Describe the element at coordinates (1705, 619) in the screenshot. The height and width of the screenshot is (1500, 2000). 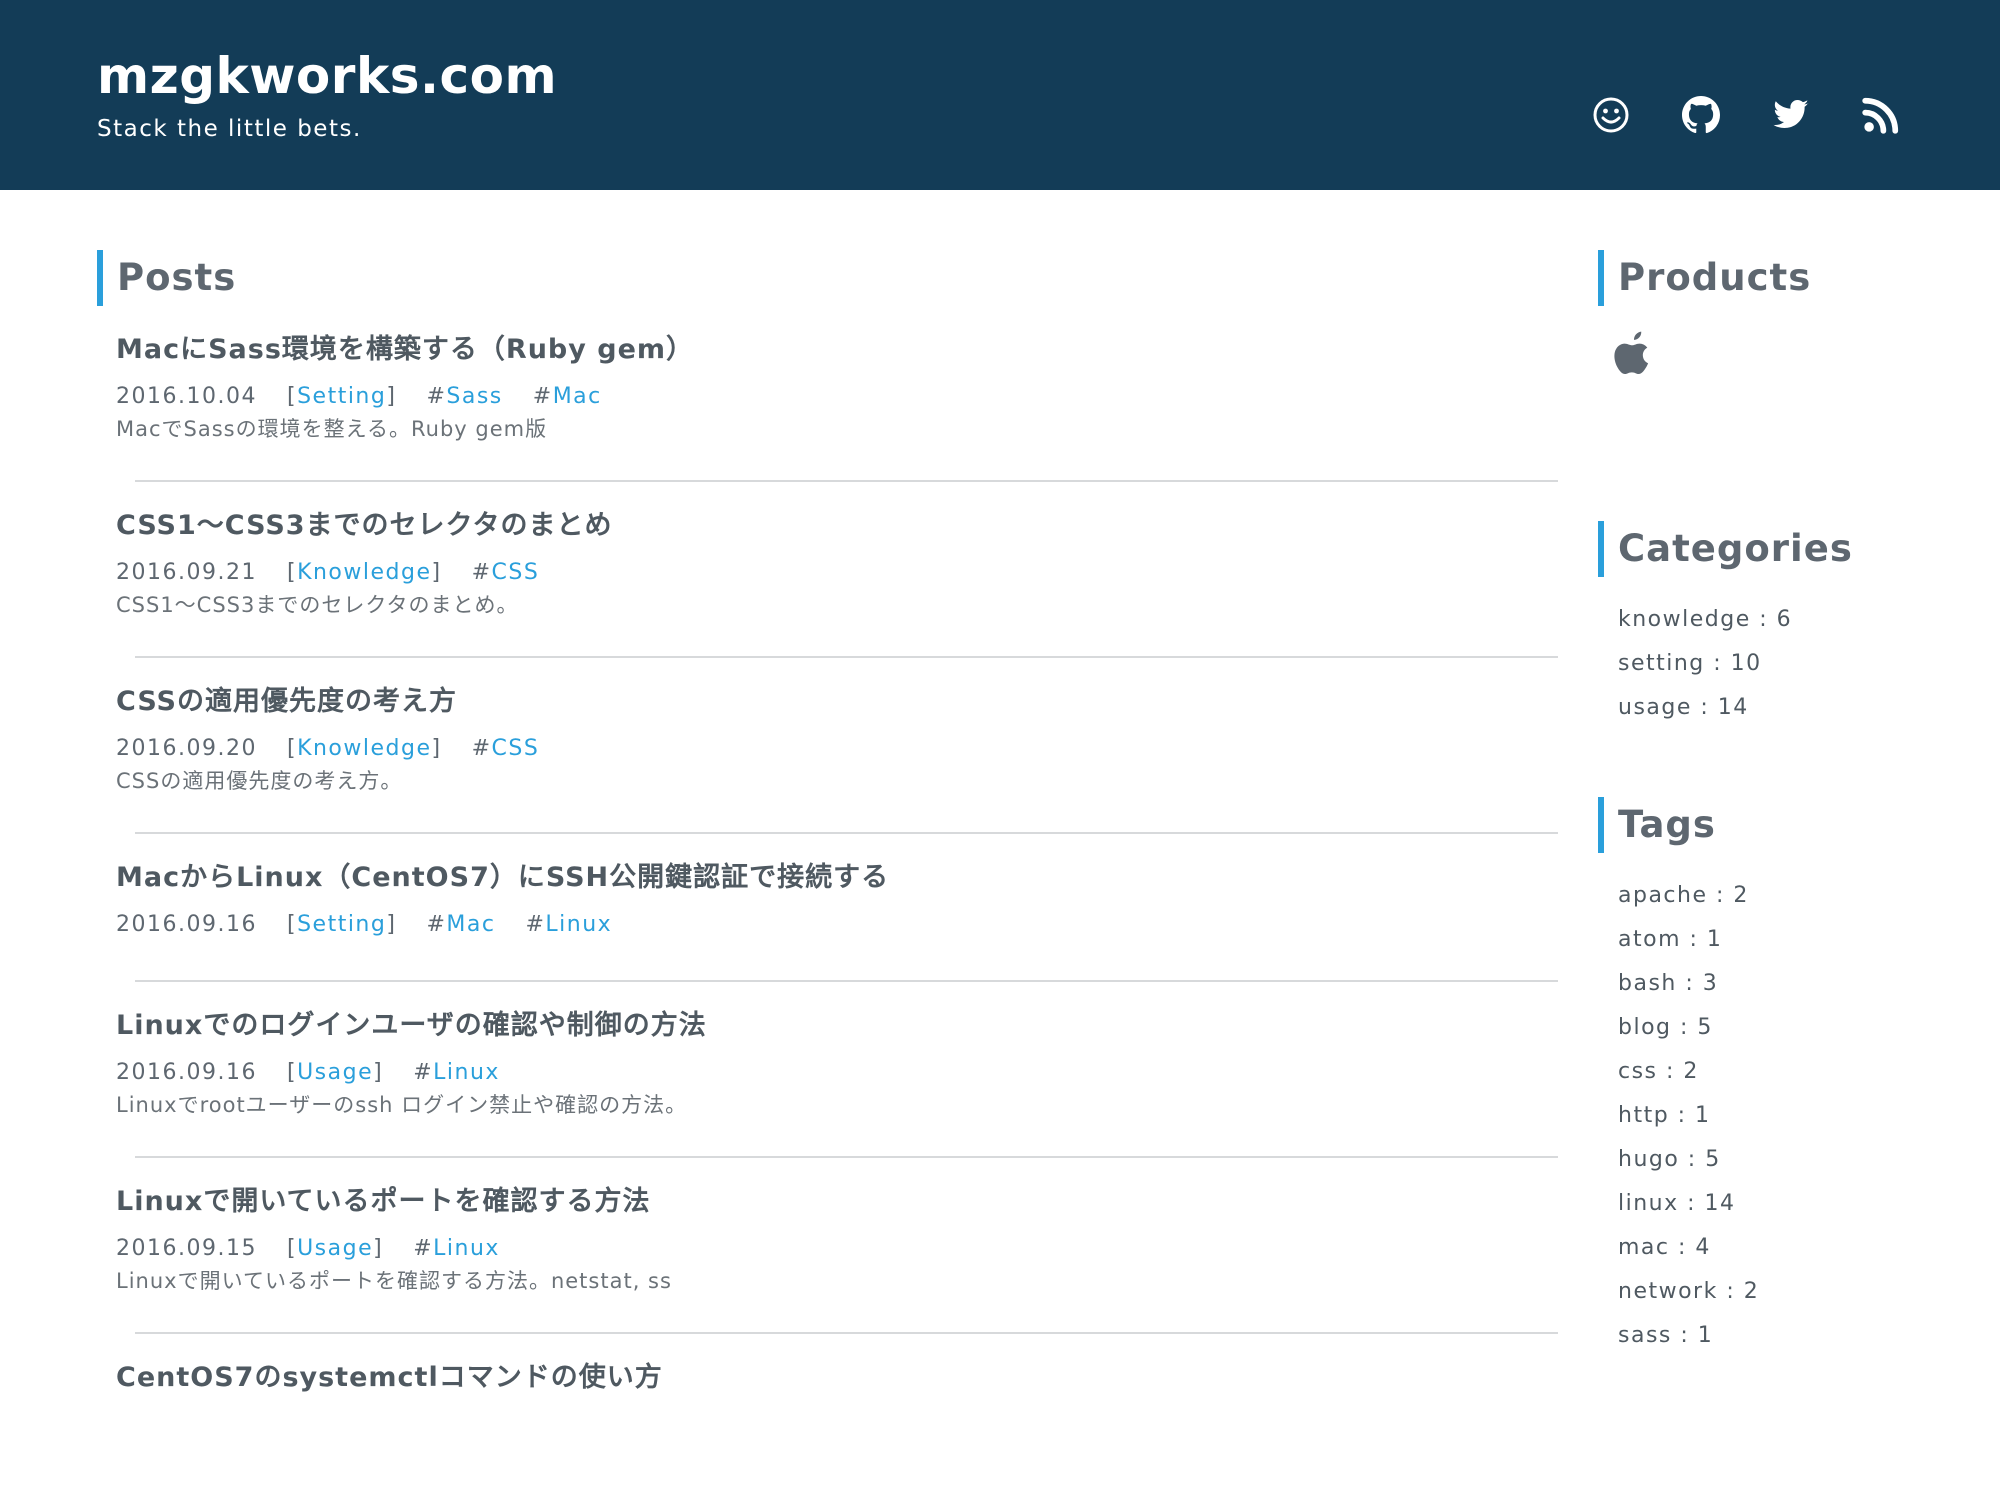
I see `category-item-link: knowledge : 6` at that location.